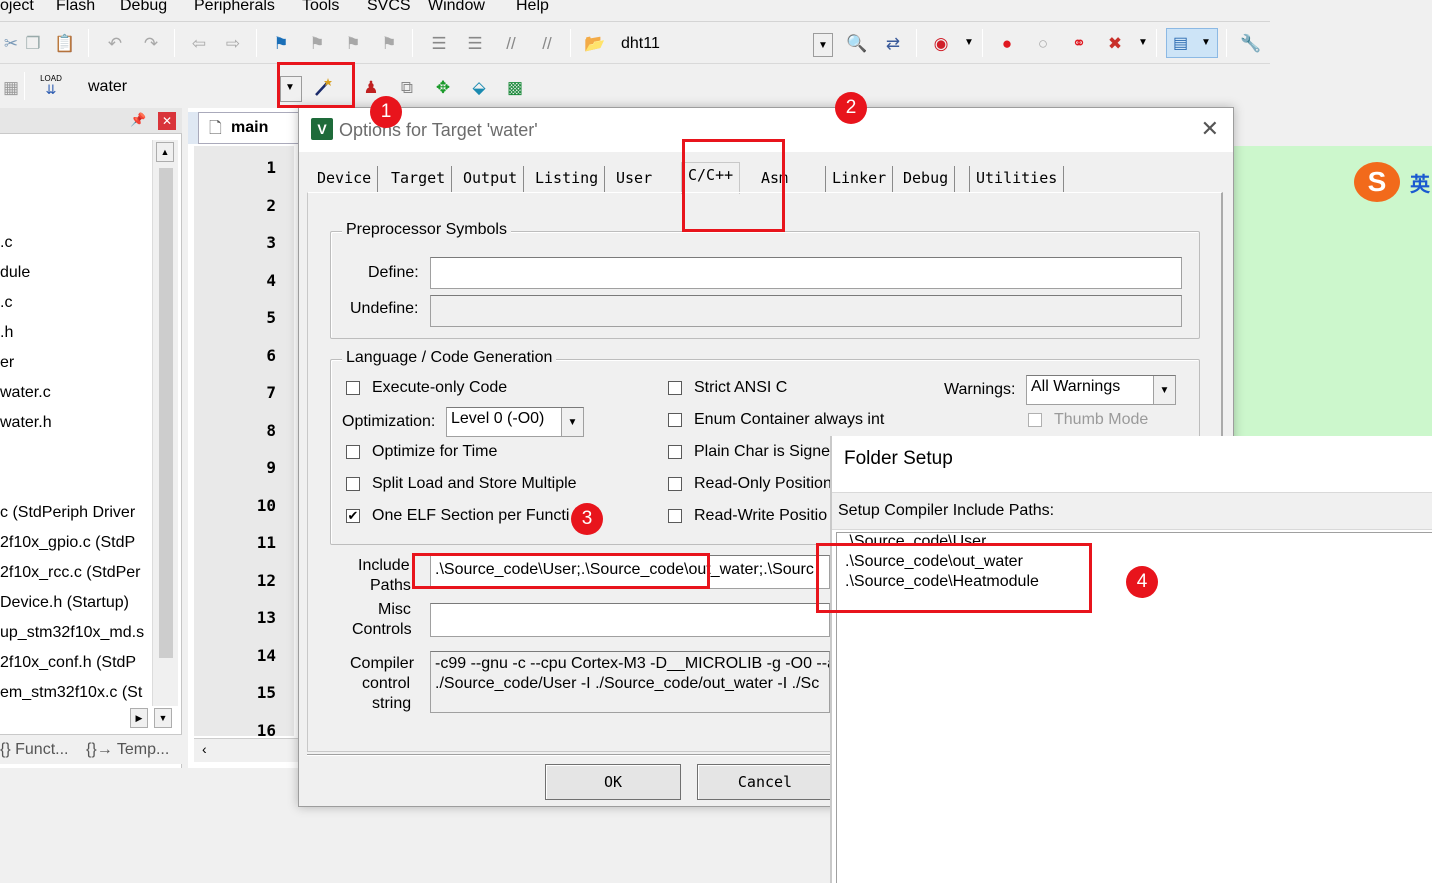  I want to click on plain-char-checkbox, so click(675, 452).